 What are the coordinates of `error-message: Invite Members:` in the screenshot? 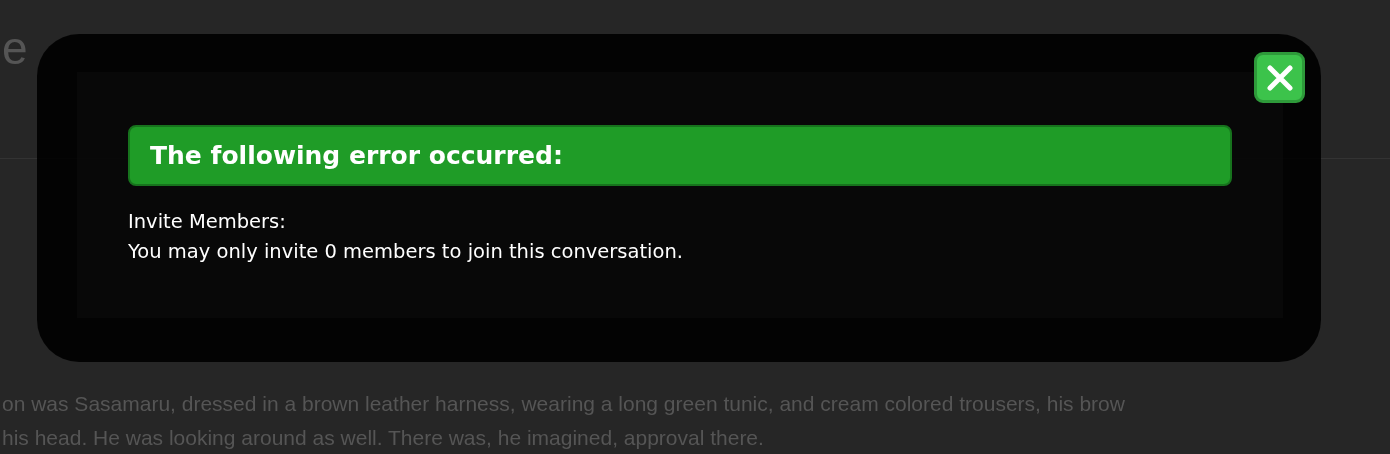 It's located at (207, 222).